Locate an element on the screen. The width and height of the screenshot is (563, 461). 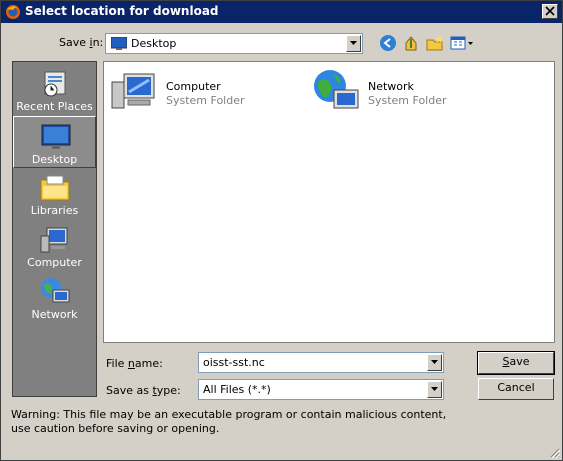
new-folder-icon is located at coordinates (434, 43).